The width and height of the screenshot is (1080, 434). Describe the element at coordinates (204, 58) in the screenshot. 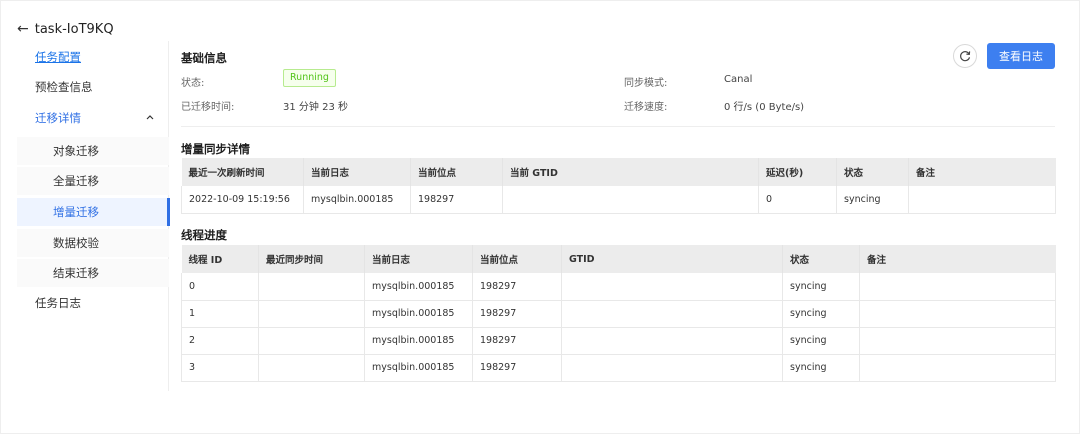

I see `basic-info-title: 基础信息` at that location.